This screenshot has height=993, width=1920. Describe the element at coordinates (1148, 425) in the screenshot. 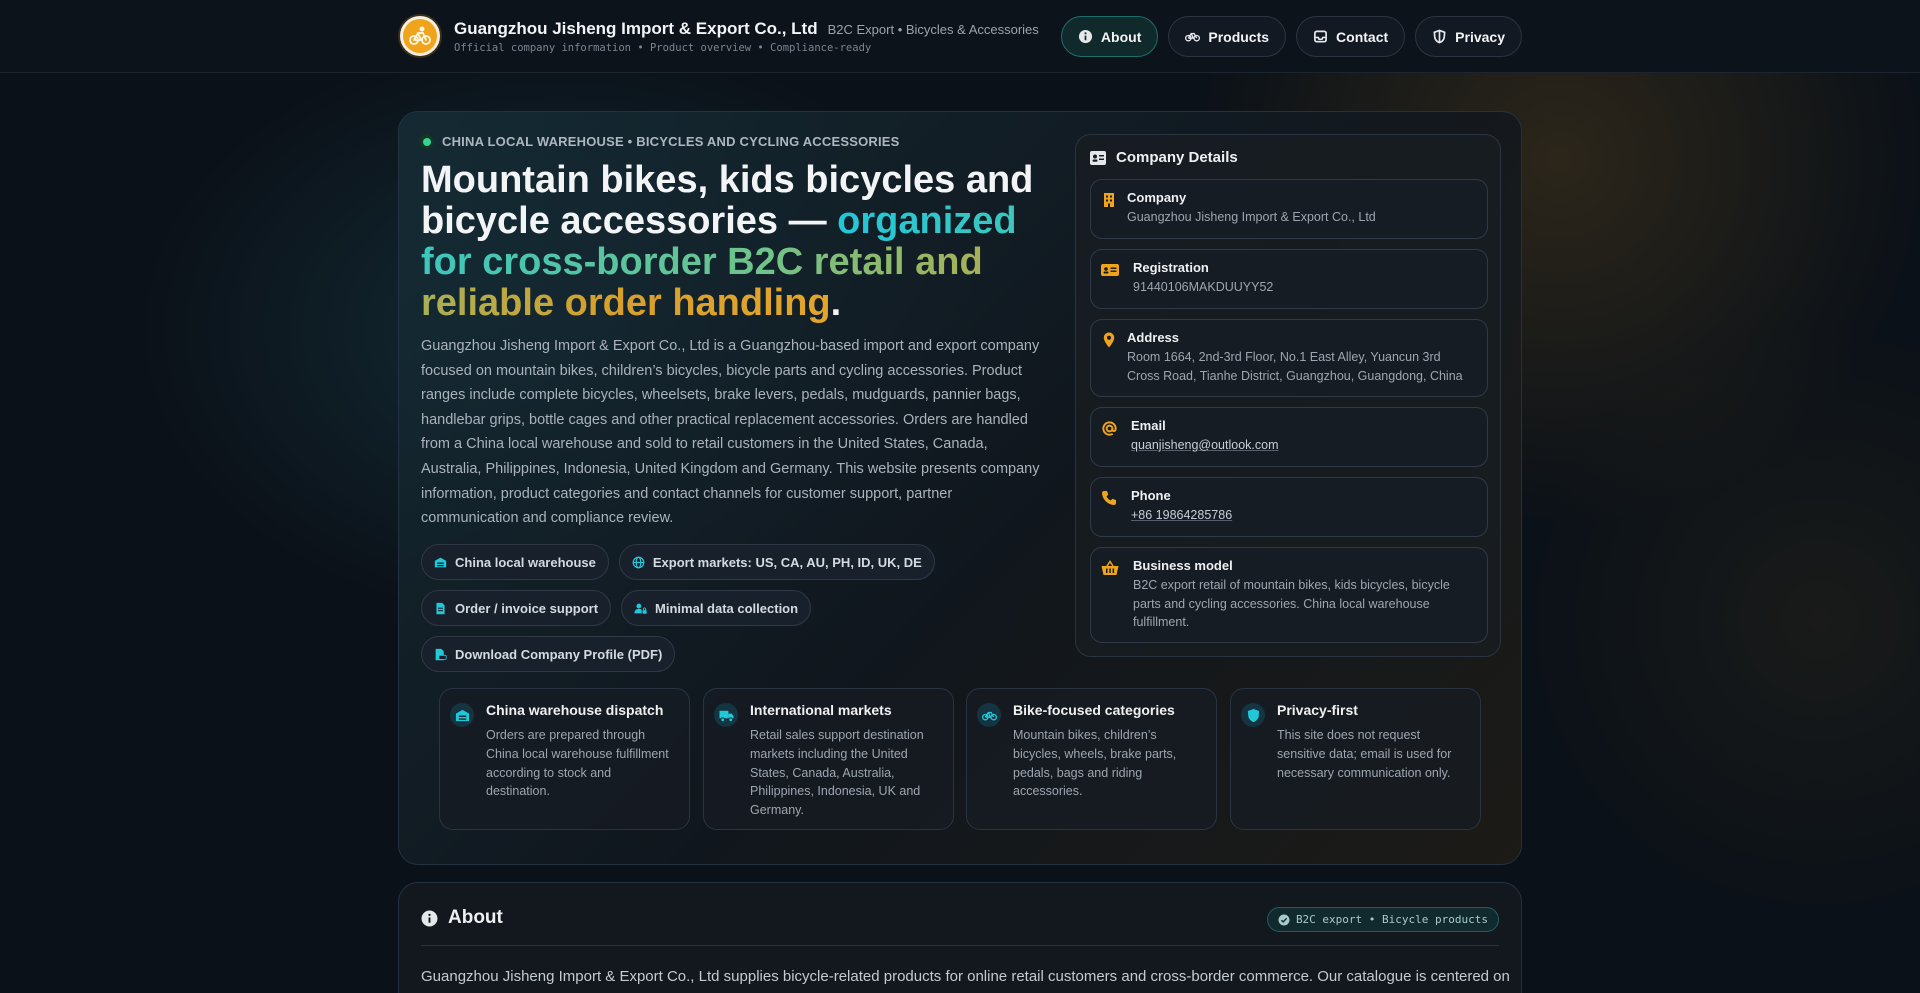

I see `detail-email-label: Email` at that location.